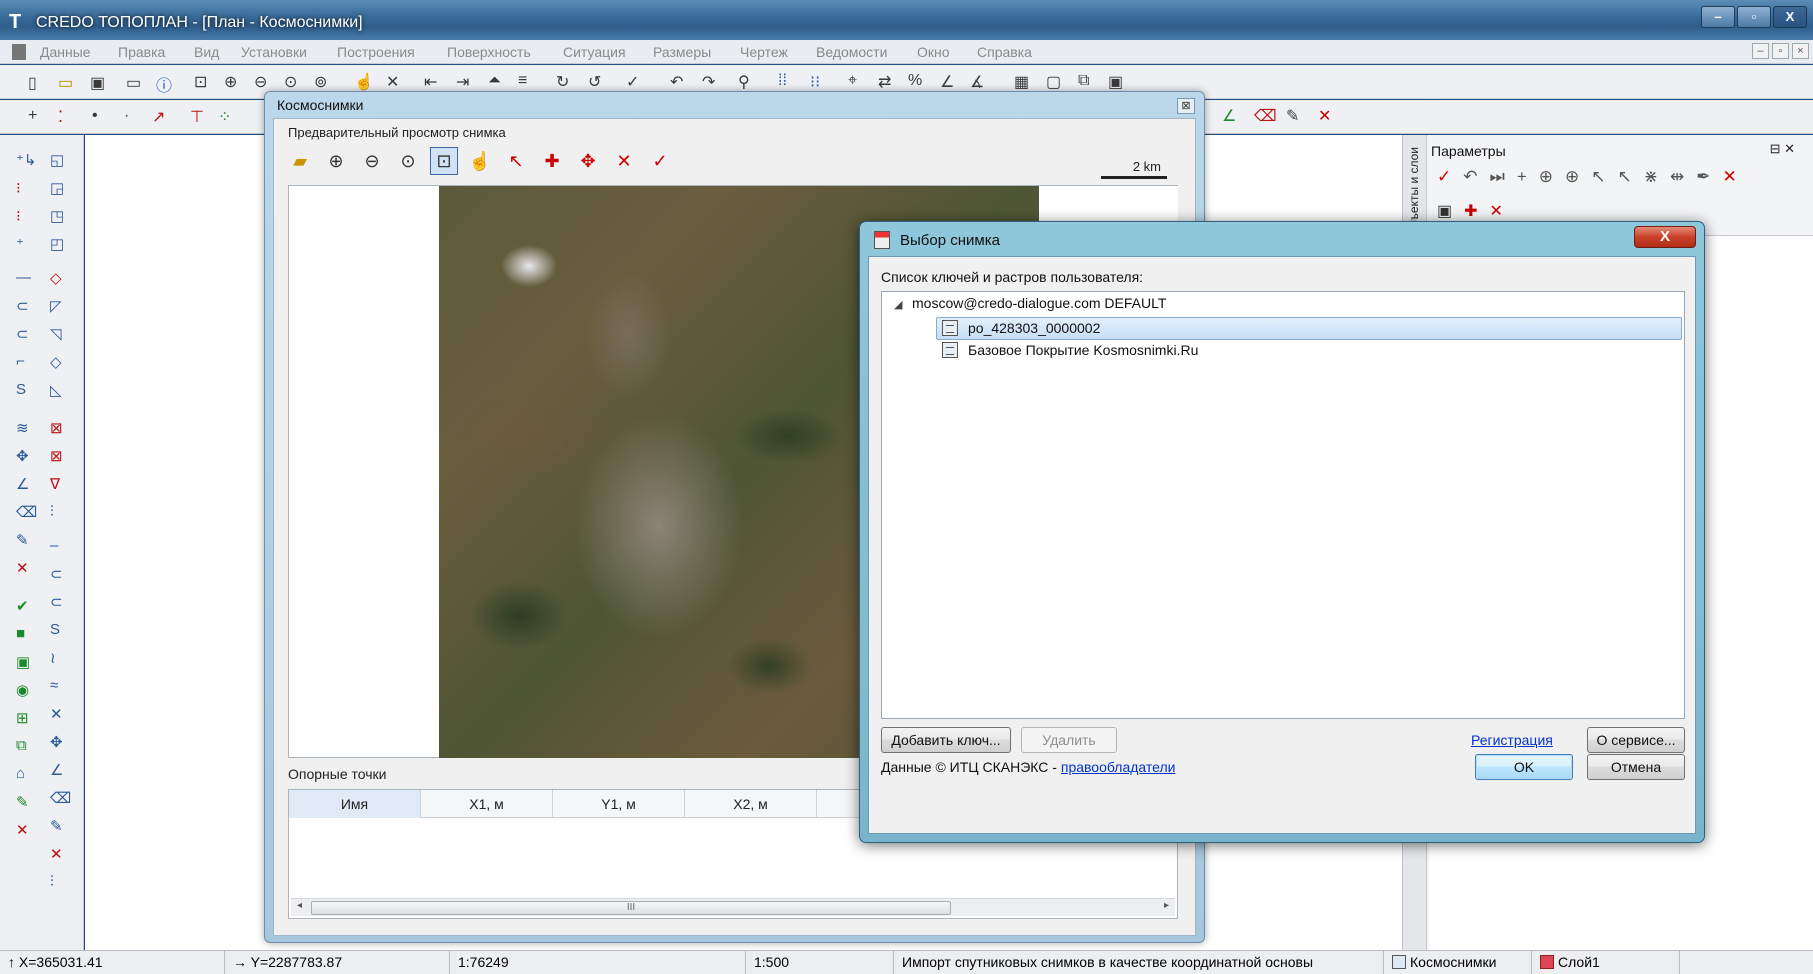  What do you see at coordinates (19, 52) in the screenshot?
I see `document-icon` at bounding box center [19, 52].